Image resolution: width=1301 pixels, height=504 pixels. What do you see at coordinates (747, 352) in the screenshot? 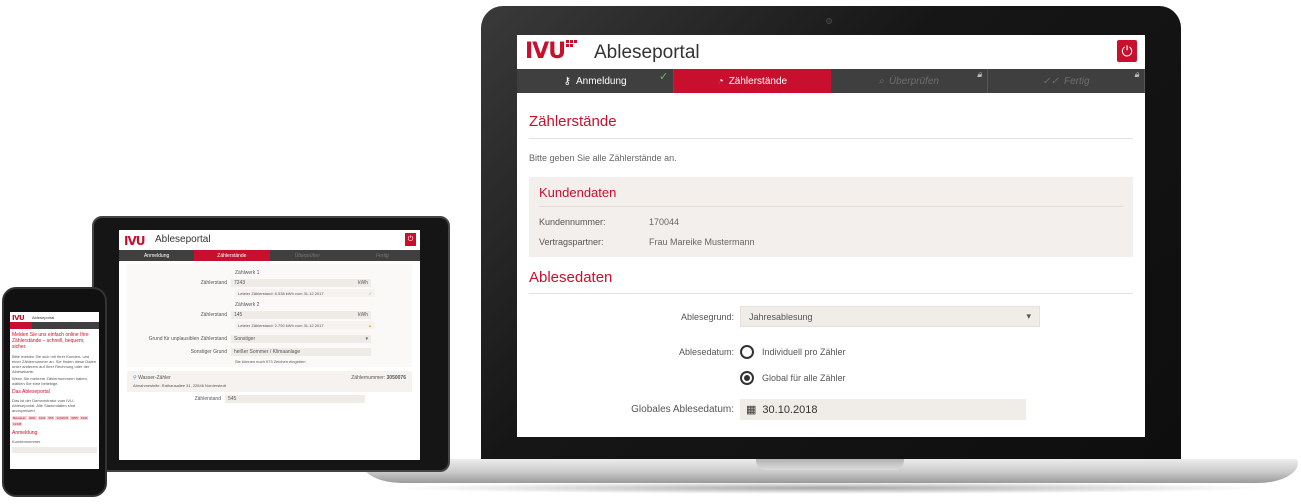
I see `radio-icon` at bounding box center [747, 352].